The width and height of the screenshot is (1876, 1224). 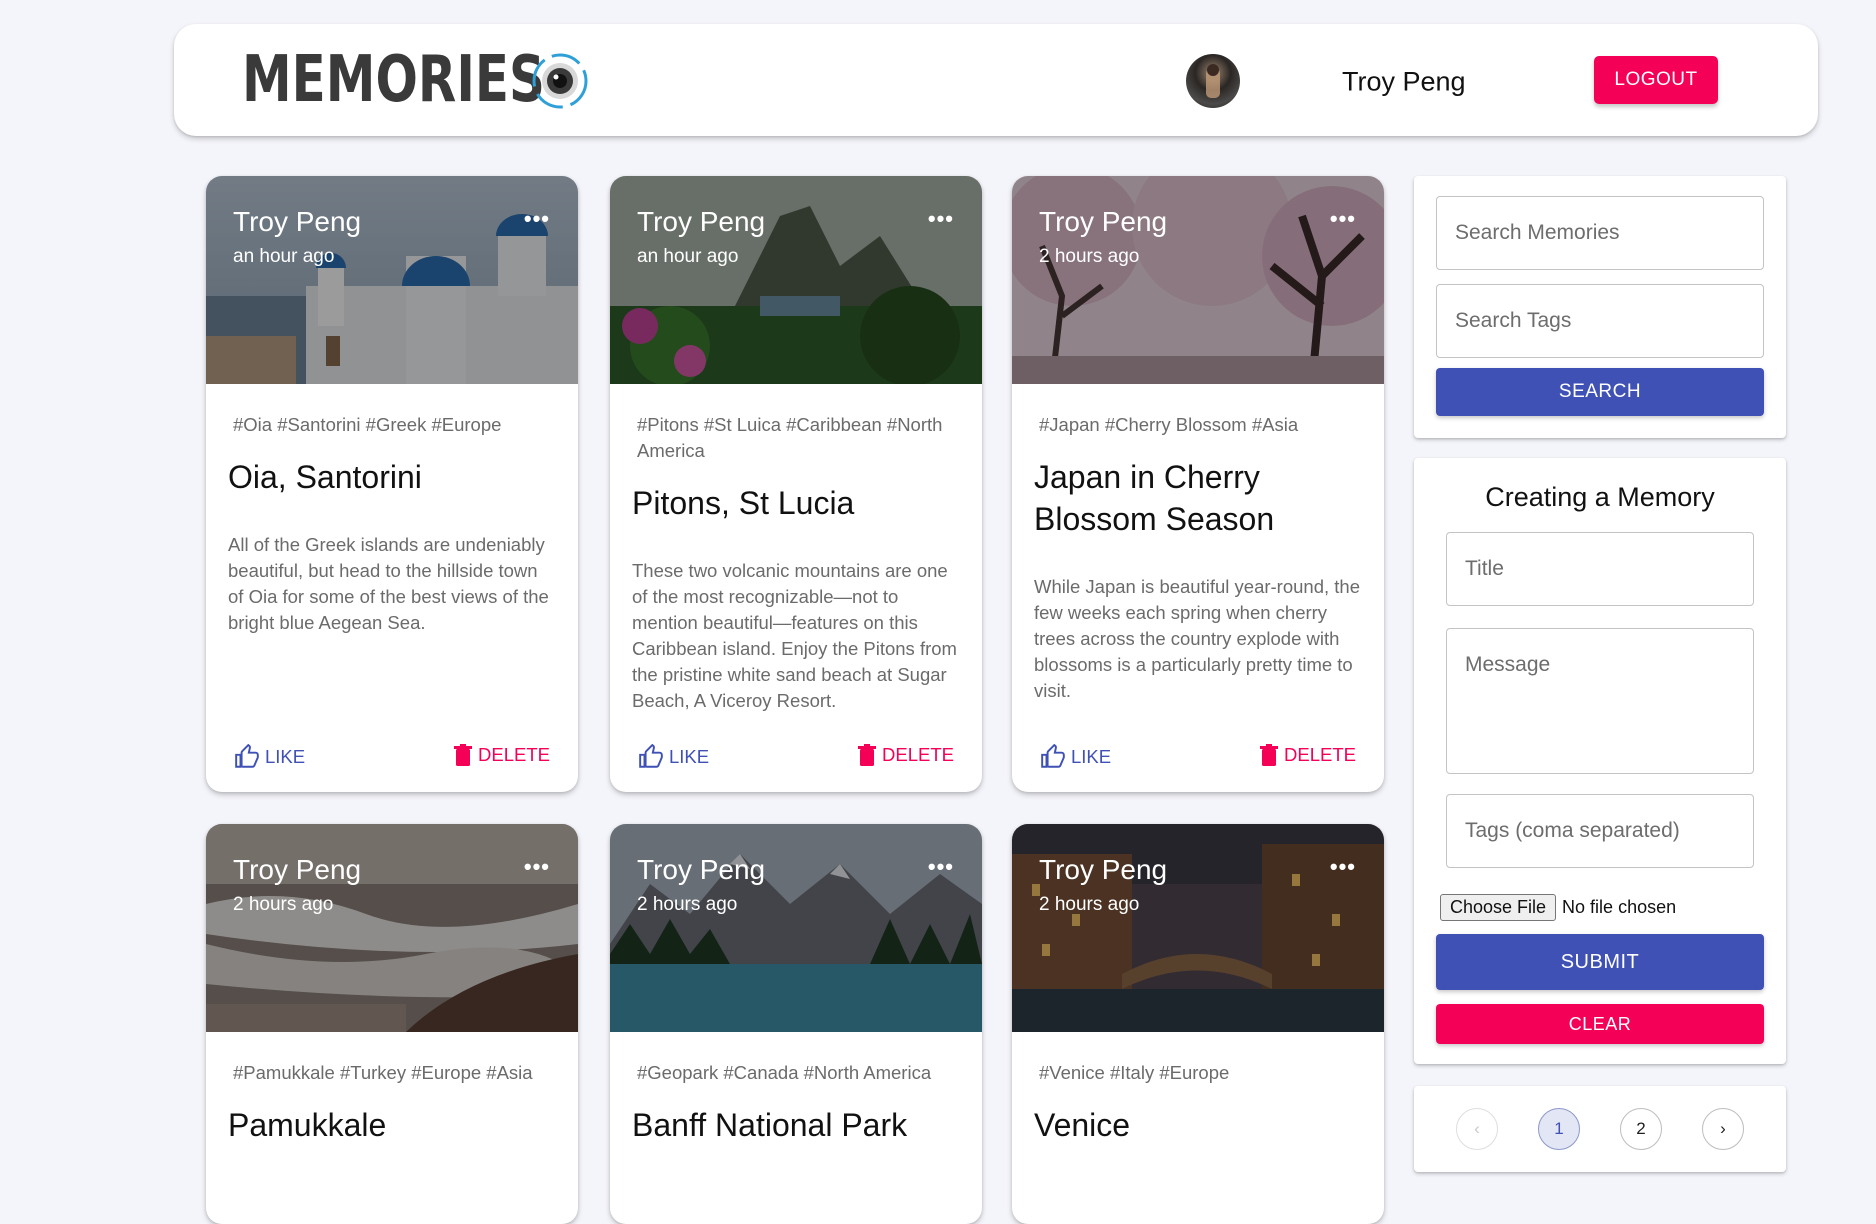 I want to click on logout-button: LOGOUT, so click(x=1656, y=80).